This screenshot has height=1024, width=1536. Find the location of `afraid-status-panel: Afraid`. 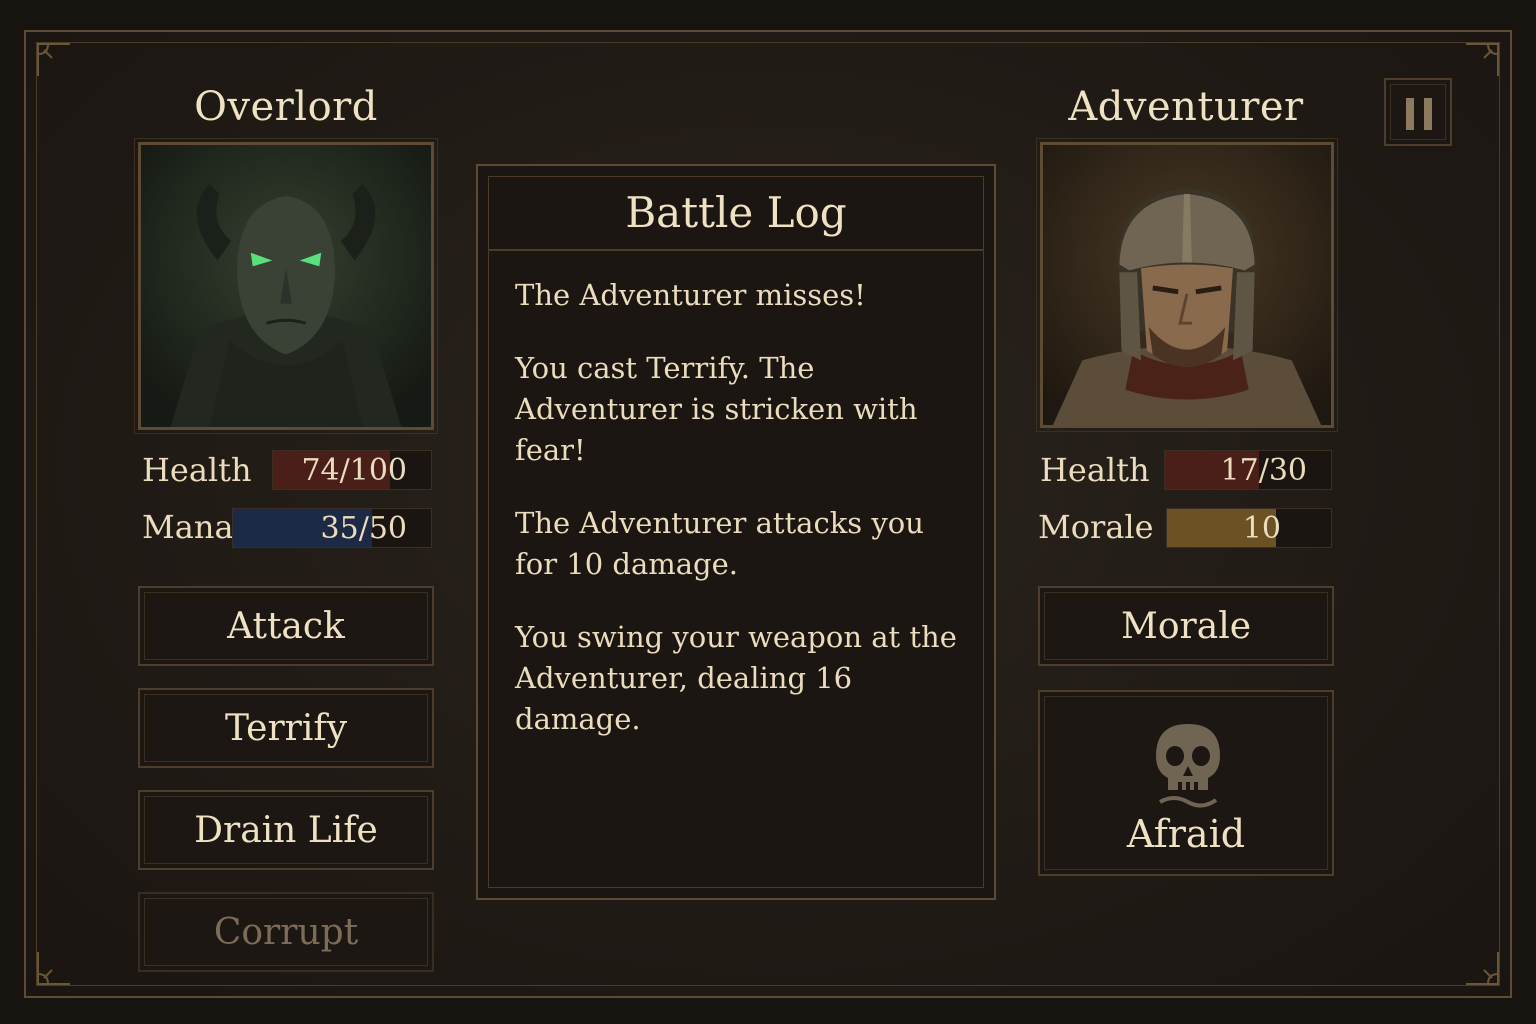

afraid-status-panel: Afraid is located at coordinates (1186, 783).